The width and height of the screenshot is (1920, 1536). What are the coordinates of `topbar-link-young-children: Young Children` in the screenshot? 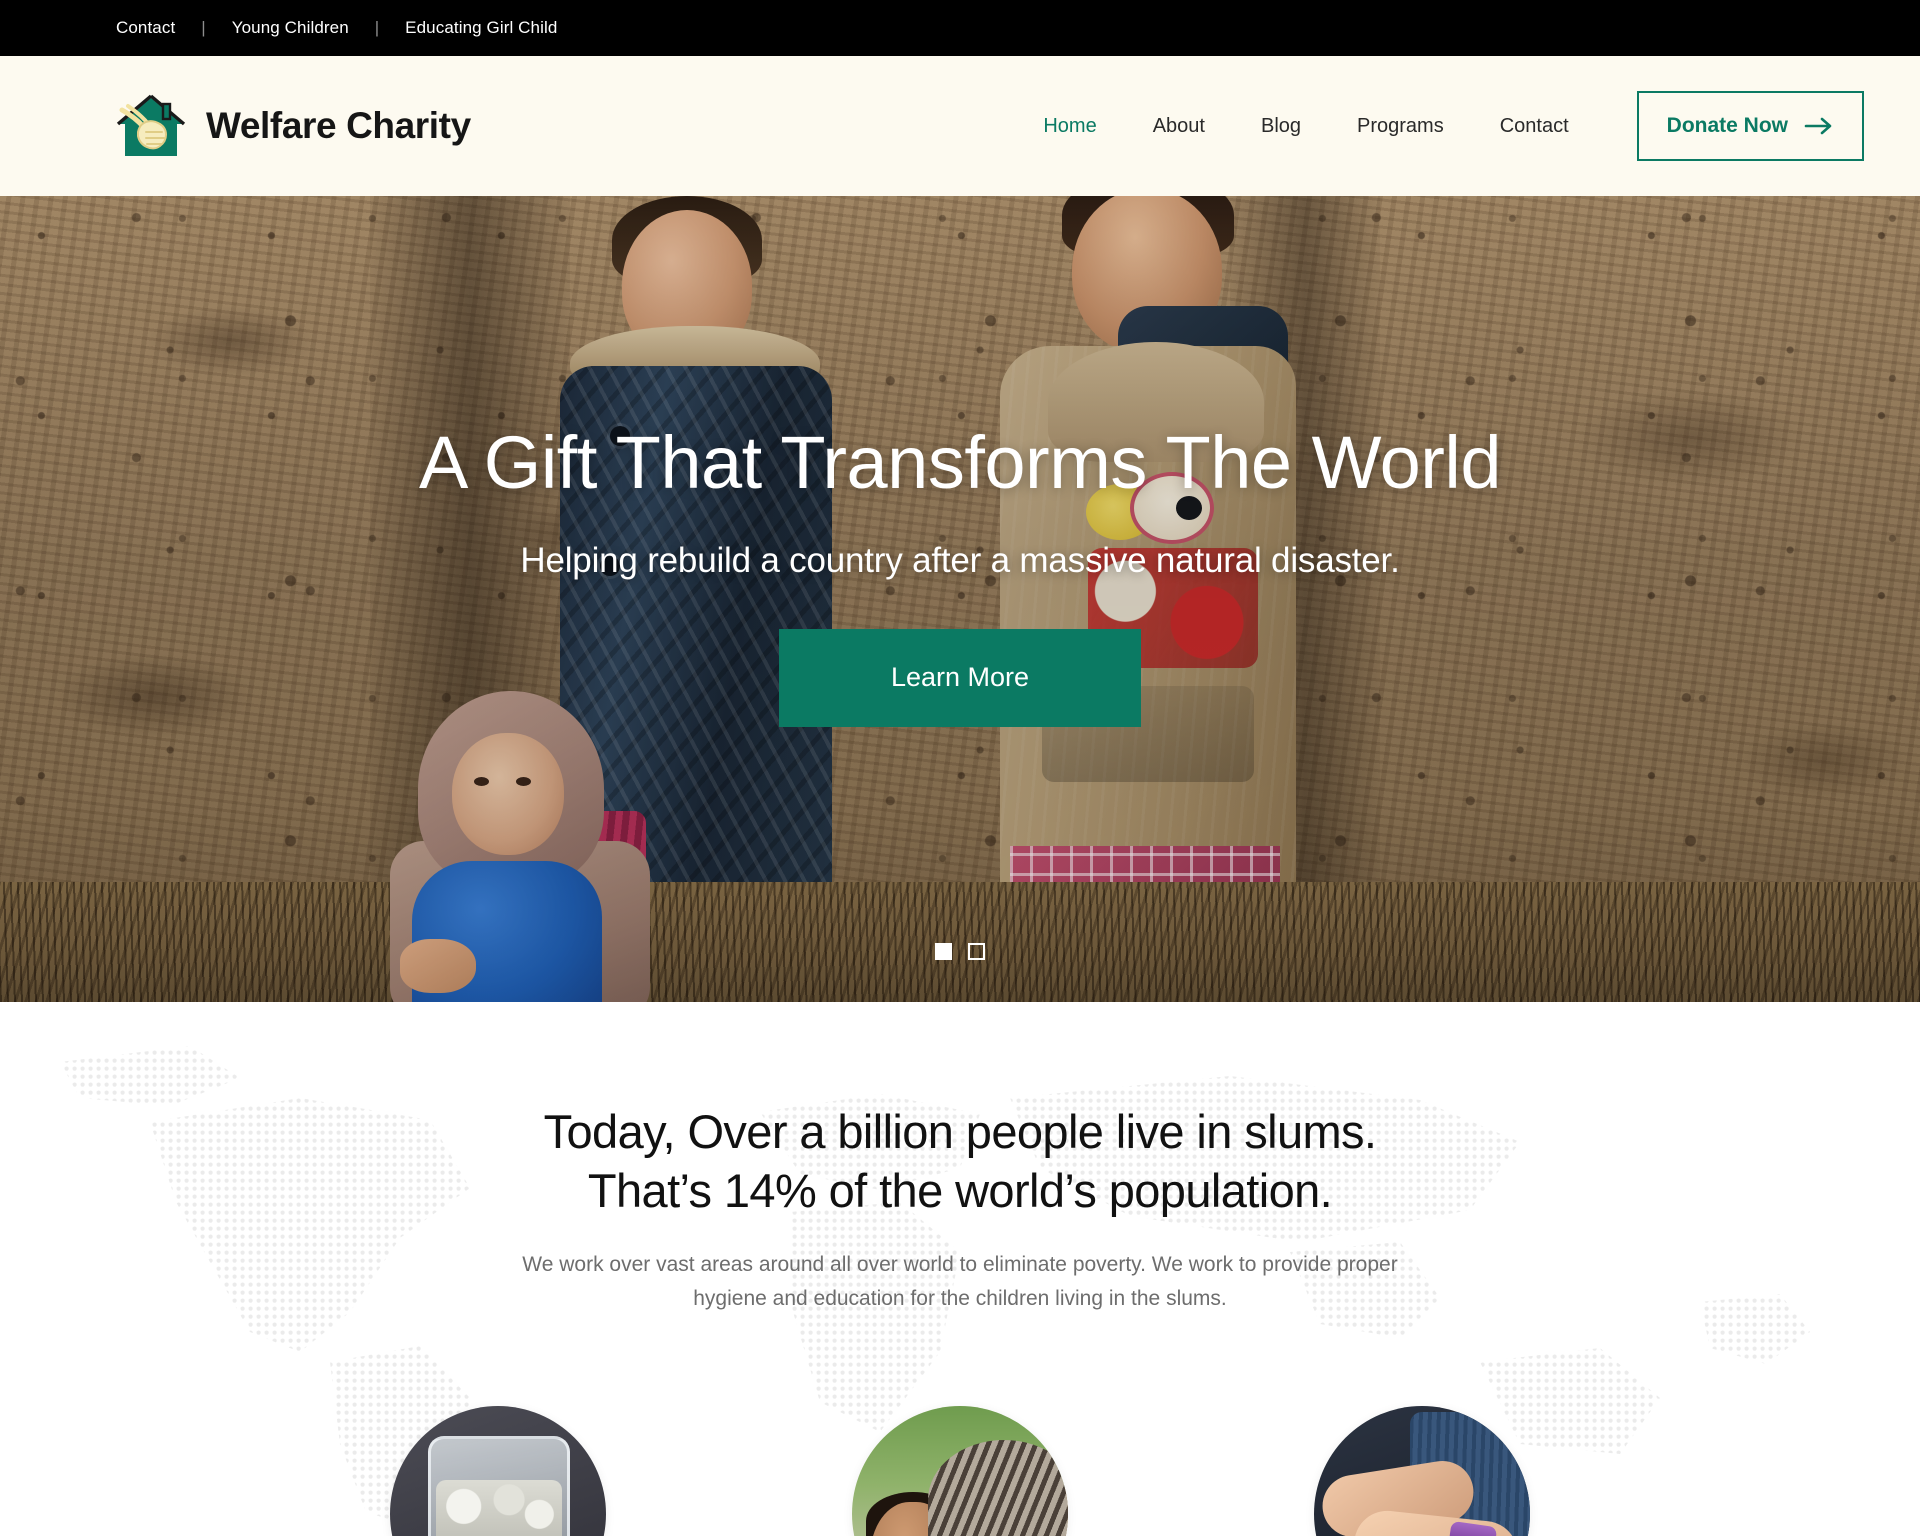 It's located at (290, 28).